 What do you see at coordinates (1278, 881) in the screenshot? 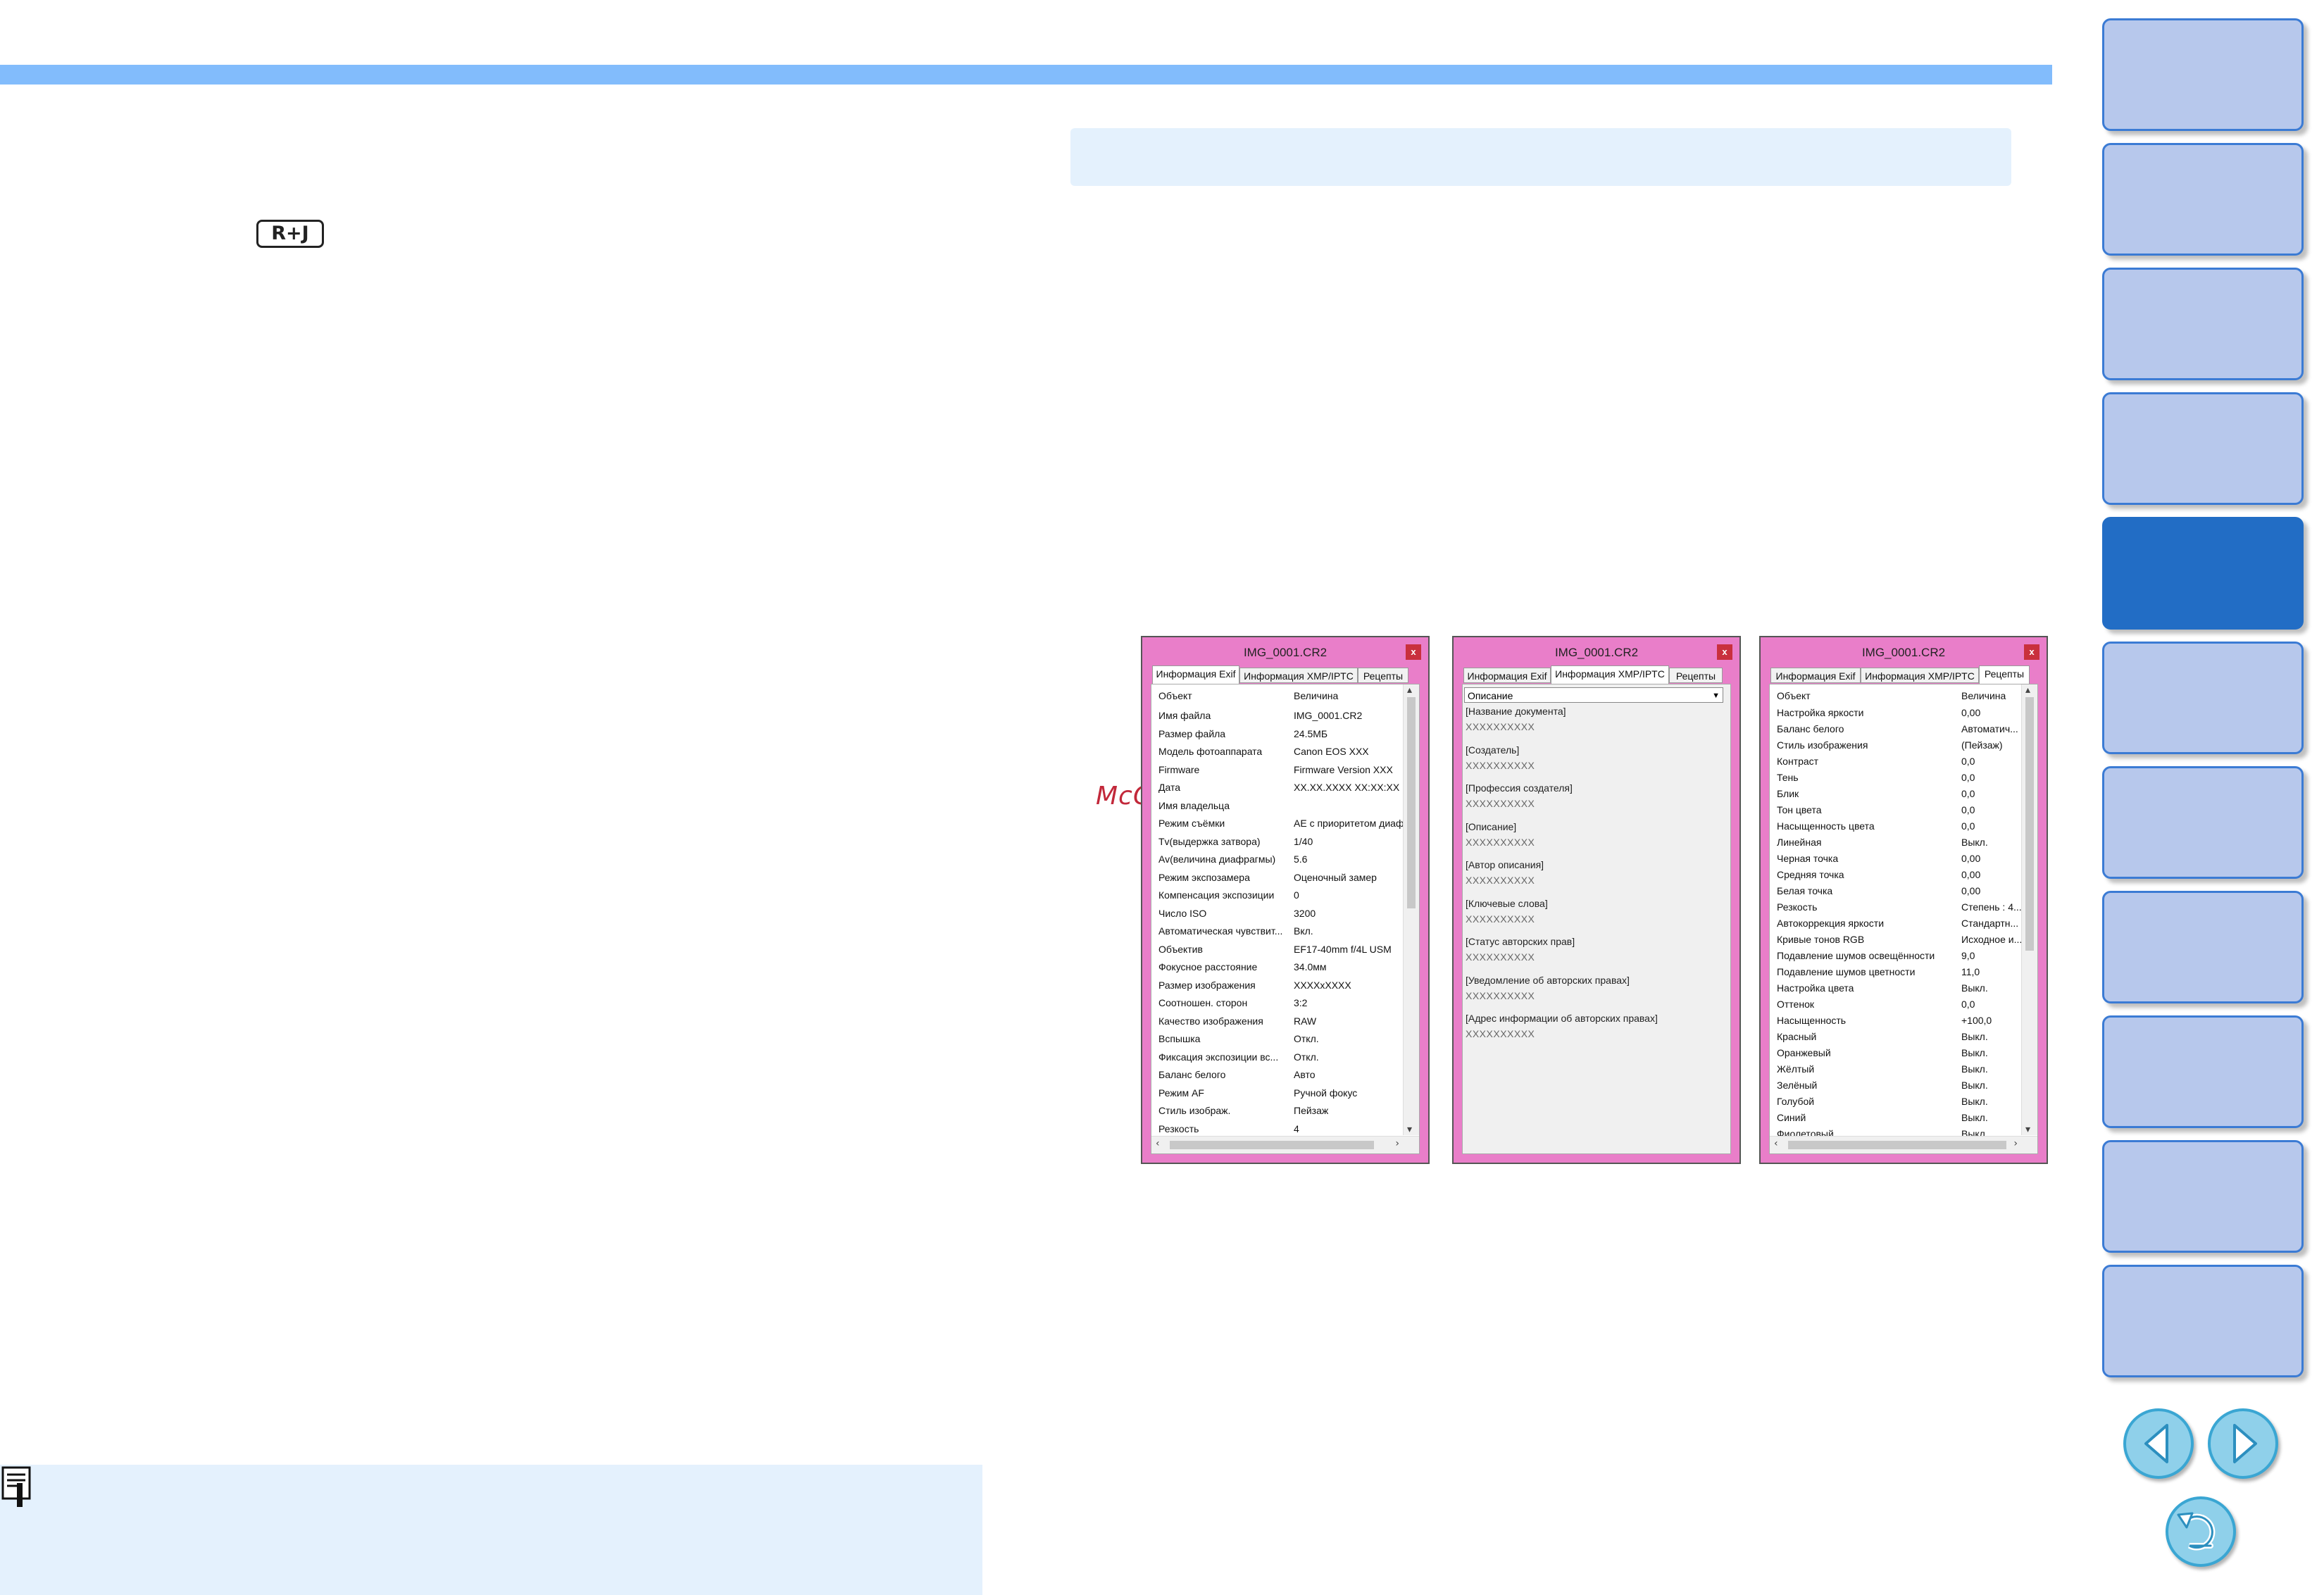
I see `table-row: Режим экспозамера Оценочный замер` at bounding box center [1278, 881].